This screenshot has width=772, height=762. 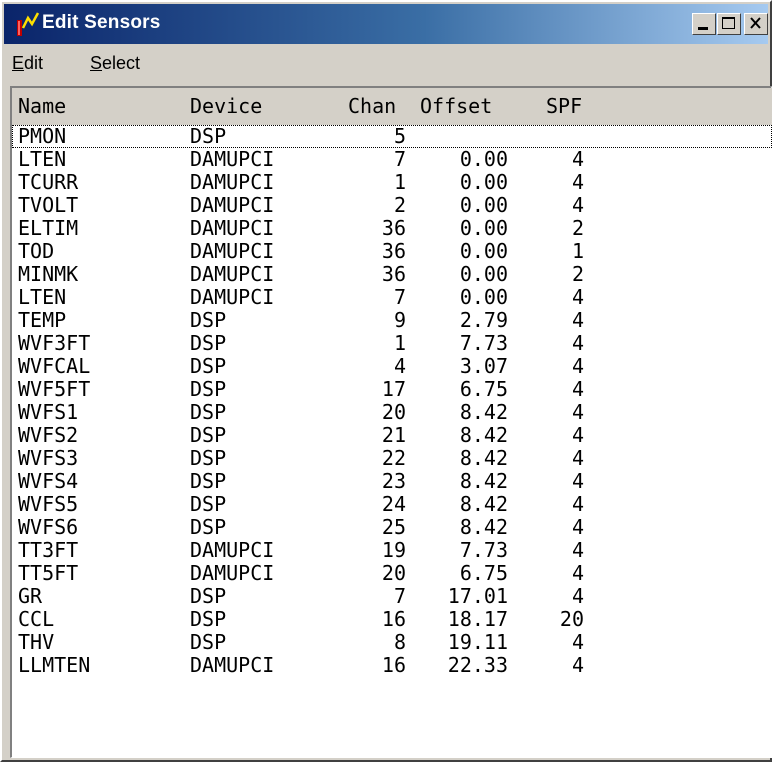 I want to click on table-row: CCL DSP 16 18.17 20, so click(x=392, y=619).